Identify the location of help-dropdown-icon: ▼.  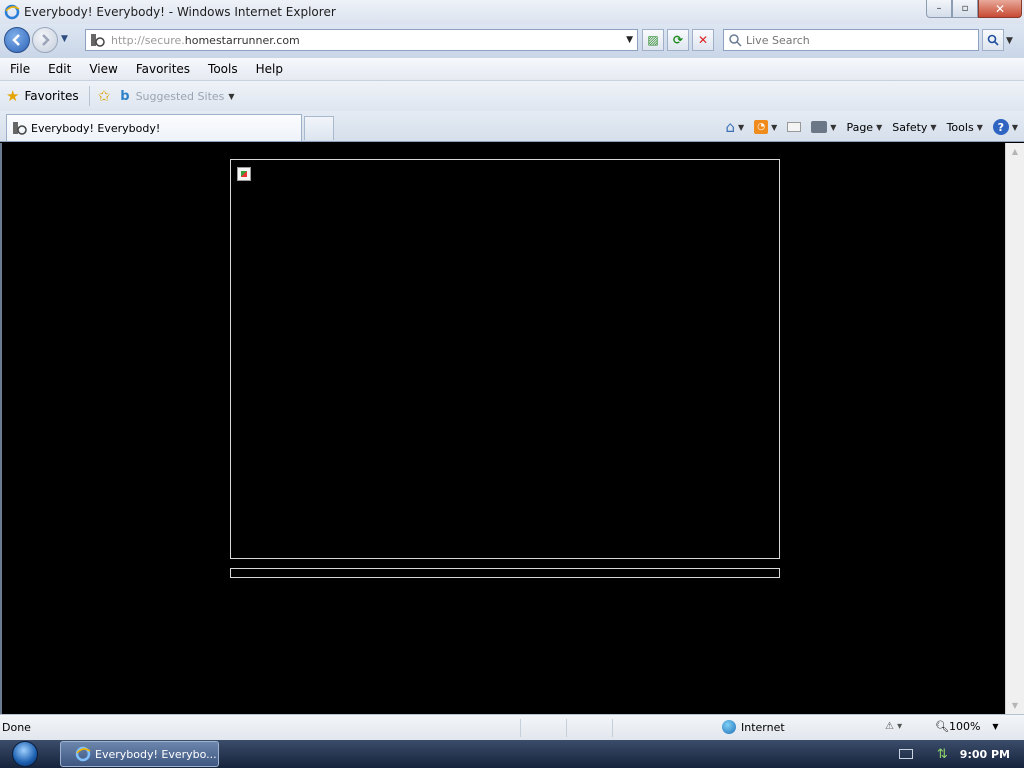
(1015, 127).